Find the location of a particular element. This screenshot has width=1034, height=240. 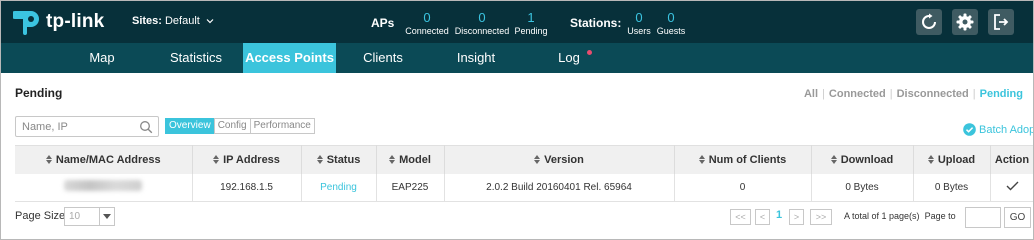

page-to-label: Page to is located at coordinates (940, 216).